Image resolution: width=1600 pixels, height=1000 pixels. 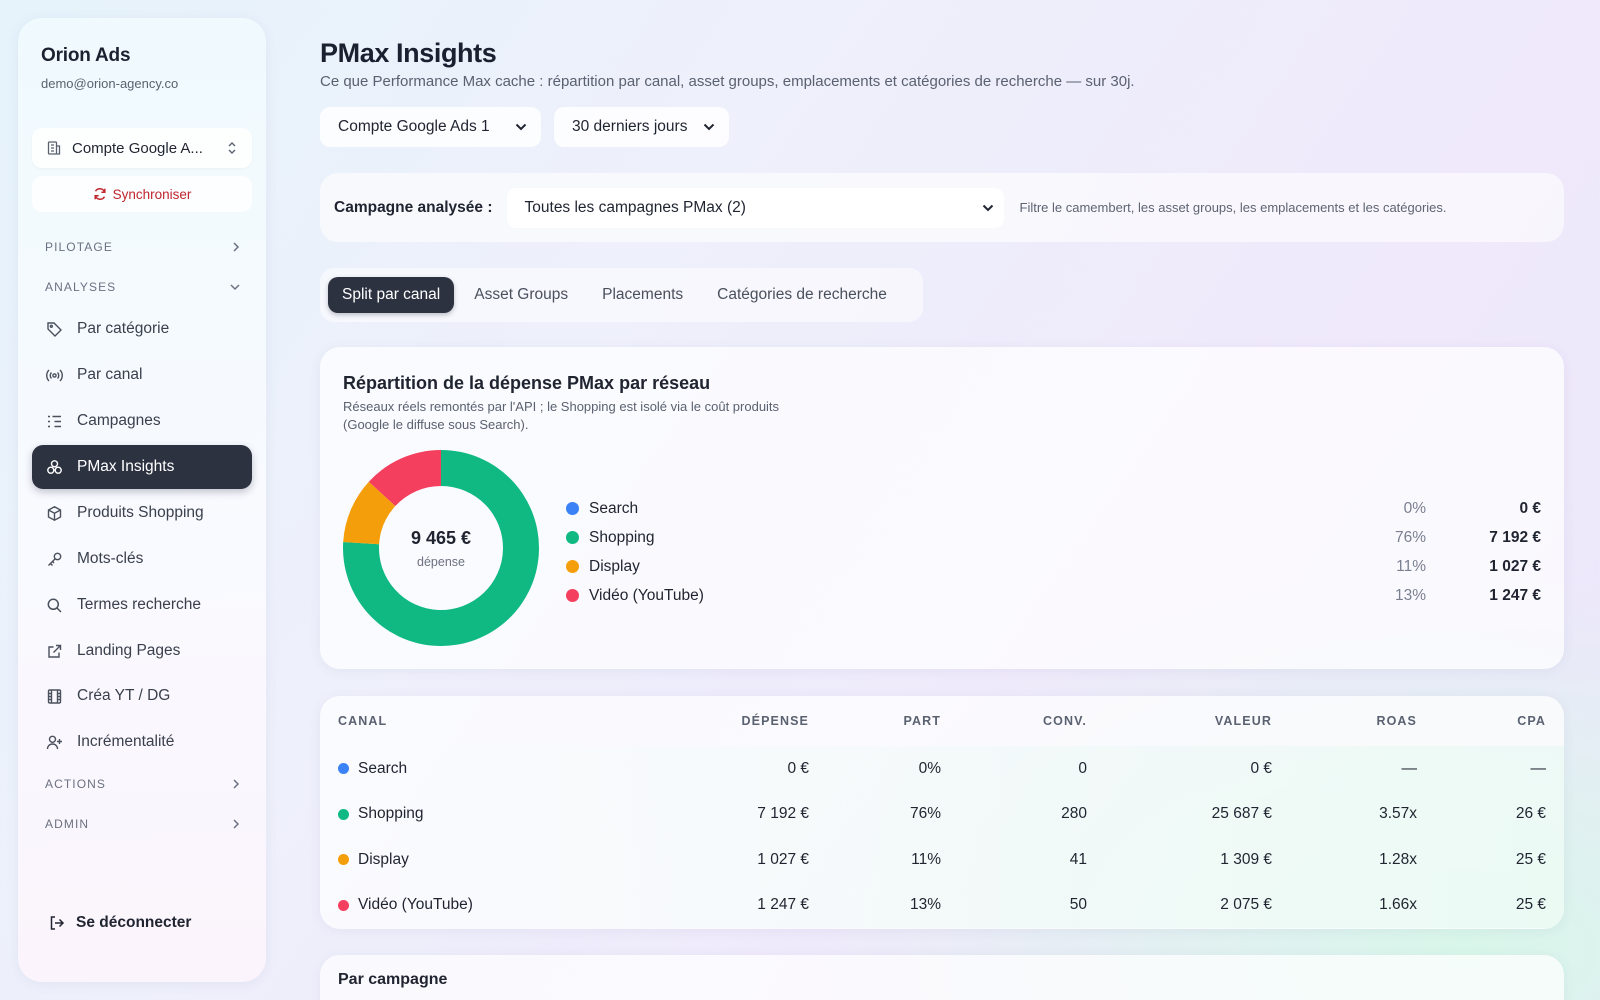 What do you see at coordinates (470, 906) in the screenshot?
I see `cell-canal: Vidéo (YouTube)` at bounding box center [470, 906].